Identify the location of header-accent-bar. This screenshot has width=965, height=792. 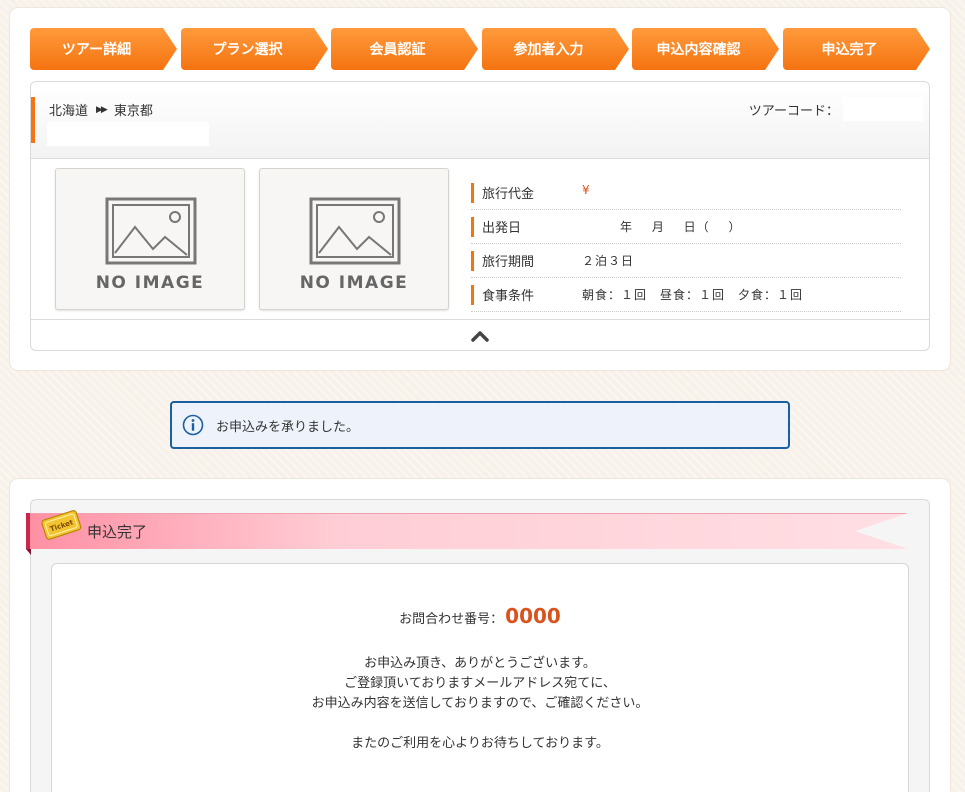
(33, 120).